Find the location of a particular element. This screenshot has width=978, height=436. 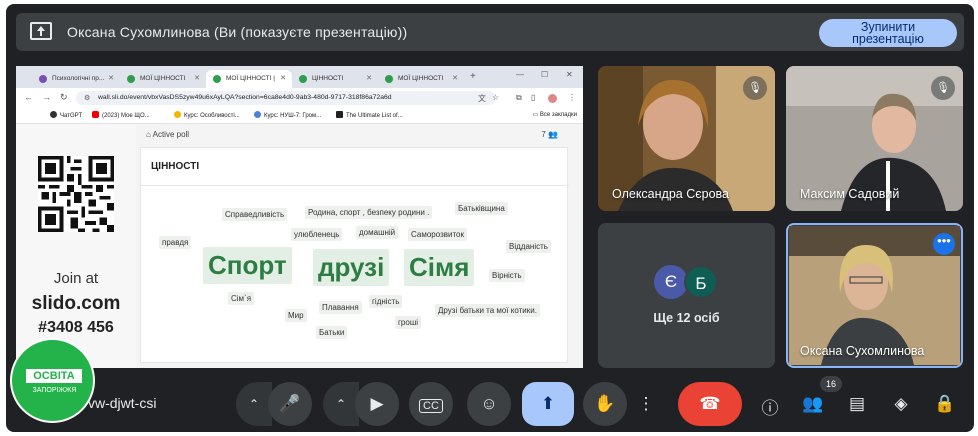

present-screen-icon is located at coordinates (41, 31).